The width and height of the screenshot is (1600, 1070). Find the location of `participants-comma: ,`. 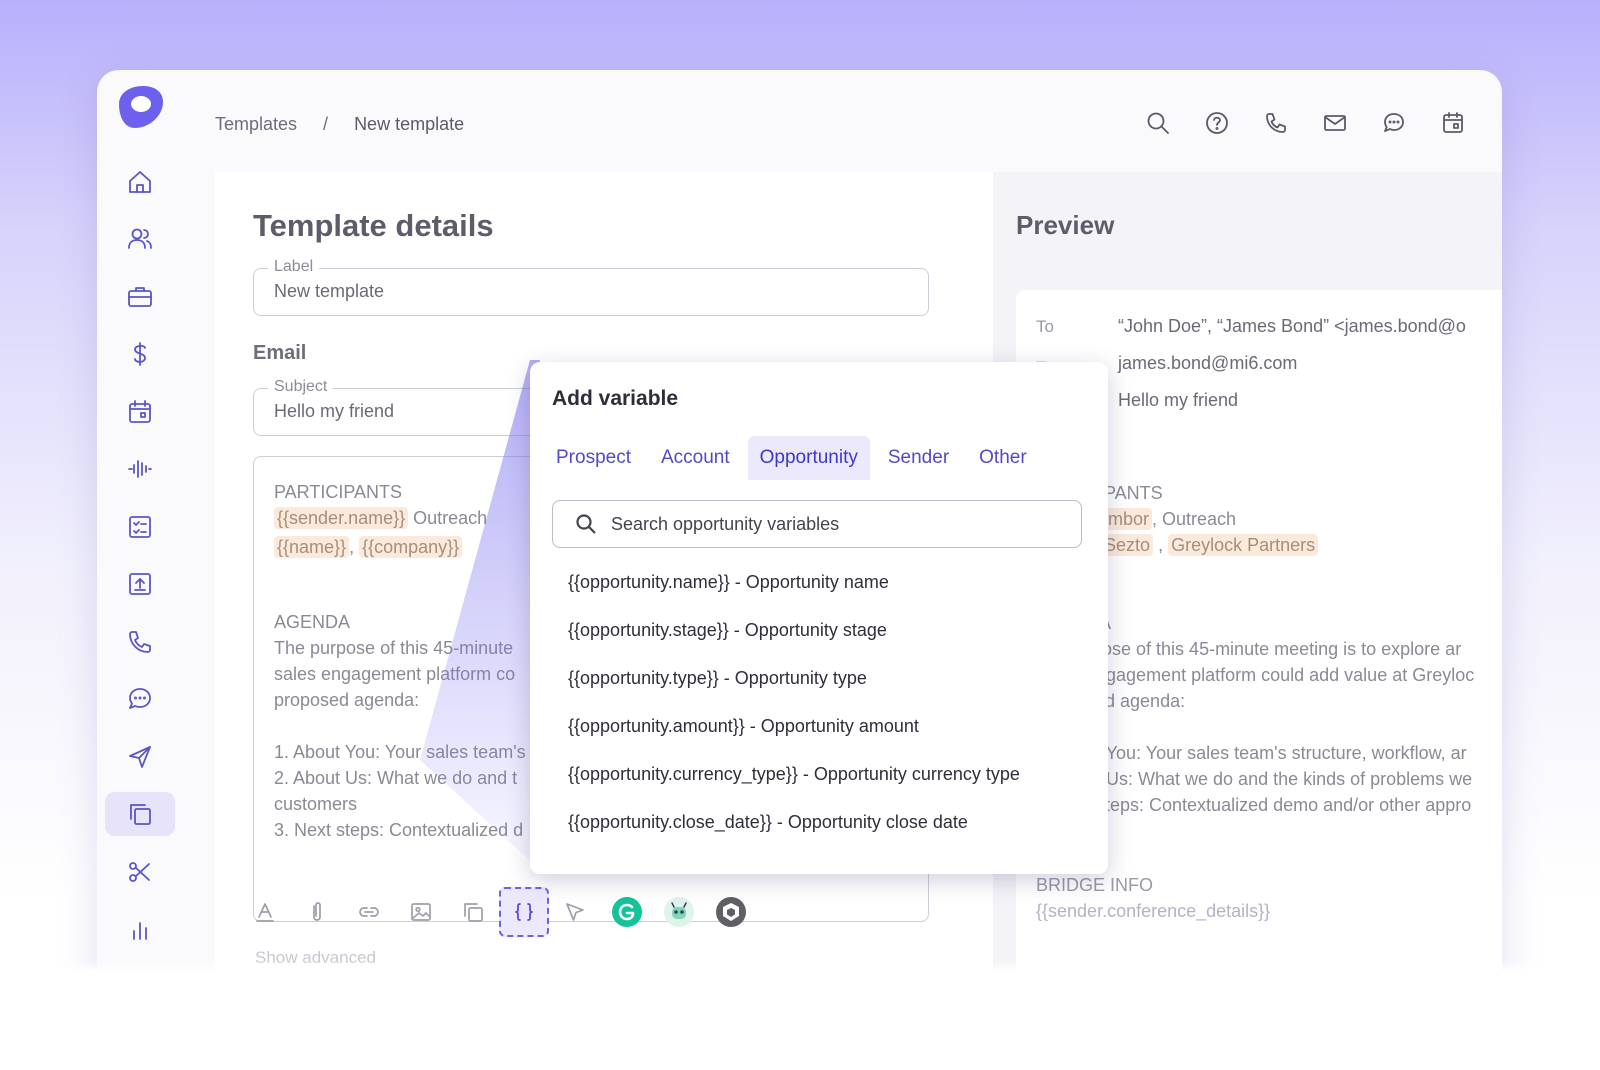

participants-comma: , is located at coordinates (352, 547).